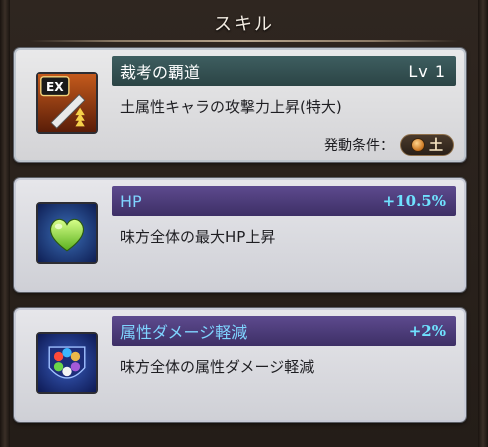  I want to click on header-divider, so click(244, 41).